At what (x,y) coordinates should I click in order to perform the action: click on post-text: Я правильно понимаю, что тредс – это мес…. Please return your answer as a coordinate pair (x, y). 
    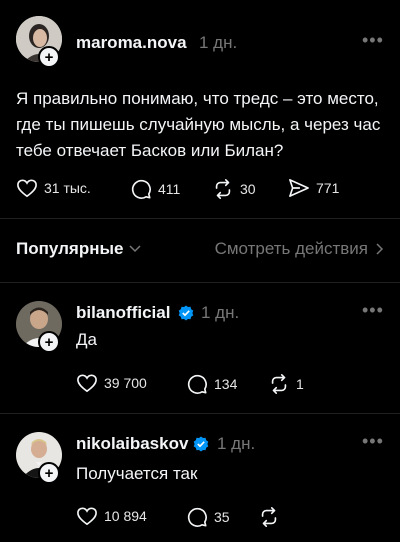
    Looking at the image, I should click on (198, 124).